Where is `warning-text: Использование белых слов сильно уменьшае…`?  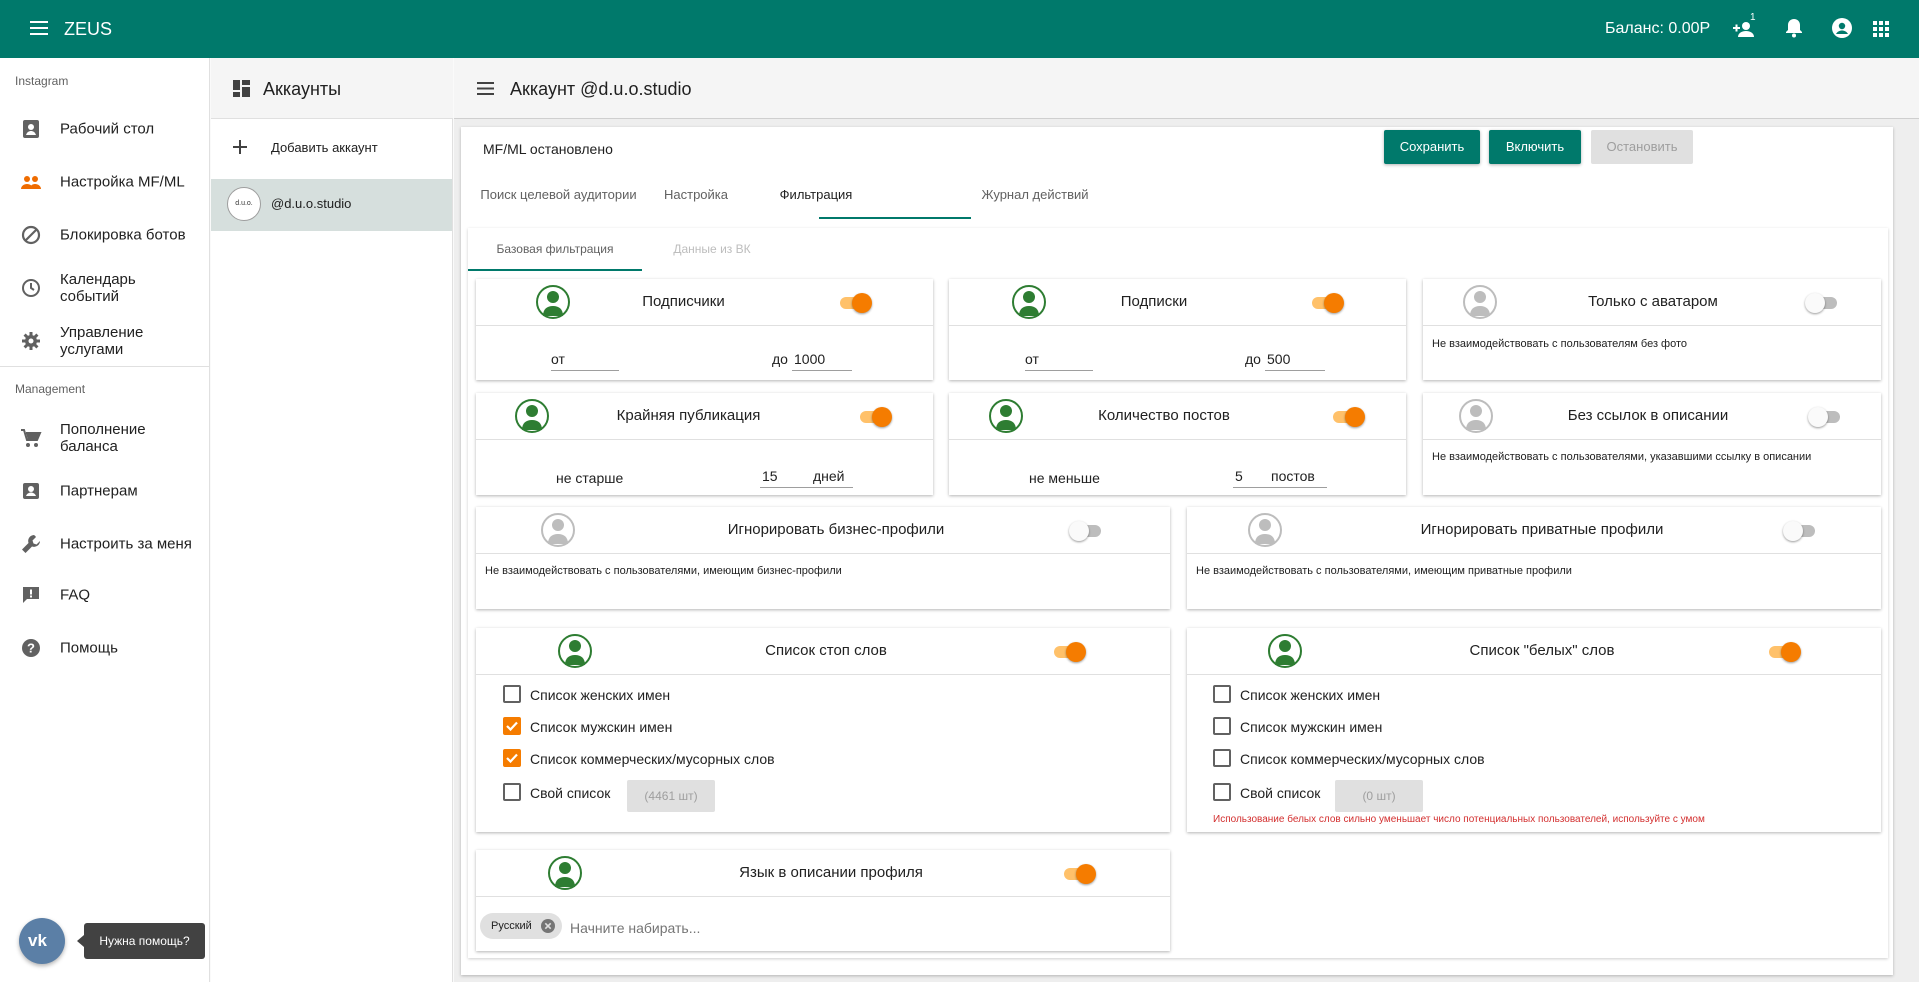 warning-text: Использование белых слов сильно уменьшае… is located at coordinates (1459, 819).